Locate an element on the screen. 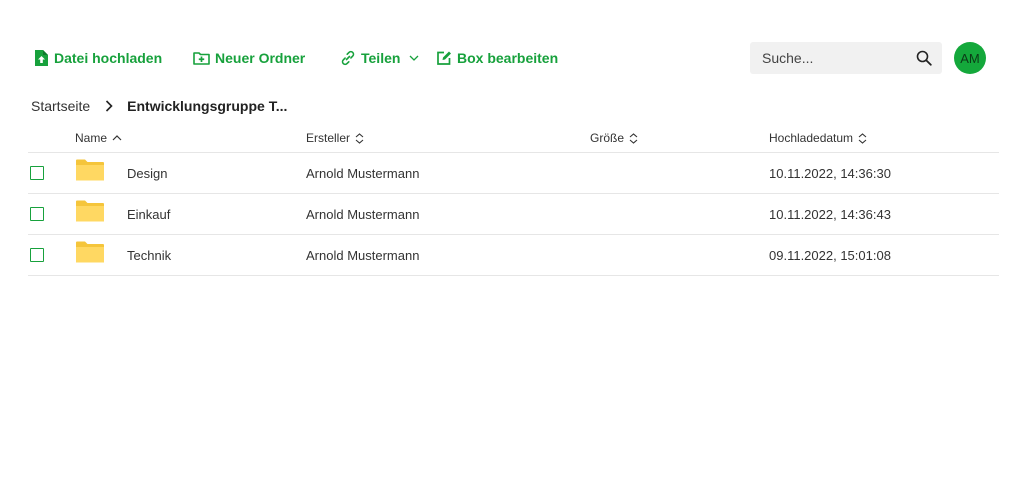  link-icon is located at coordinates (348, 58).